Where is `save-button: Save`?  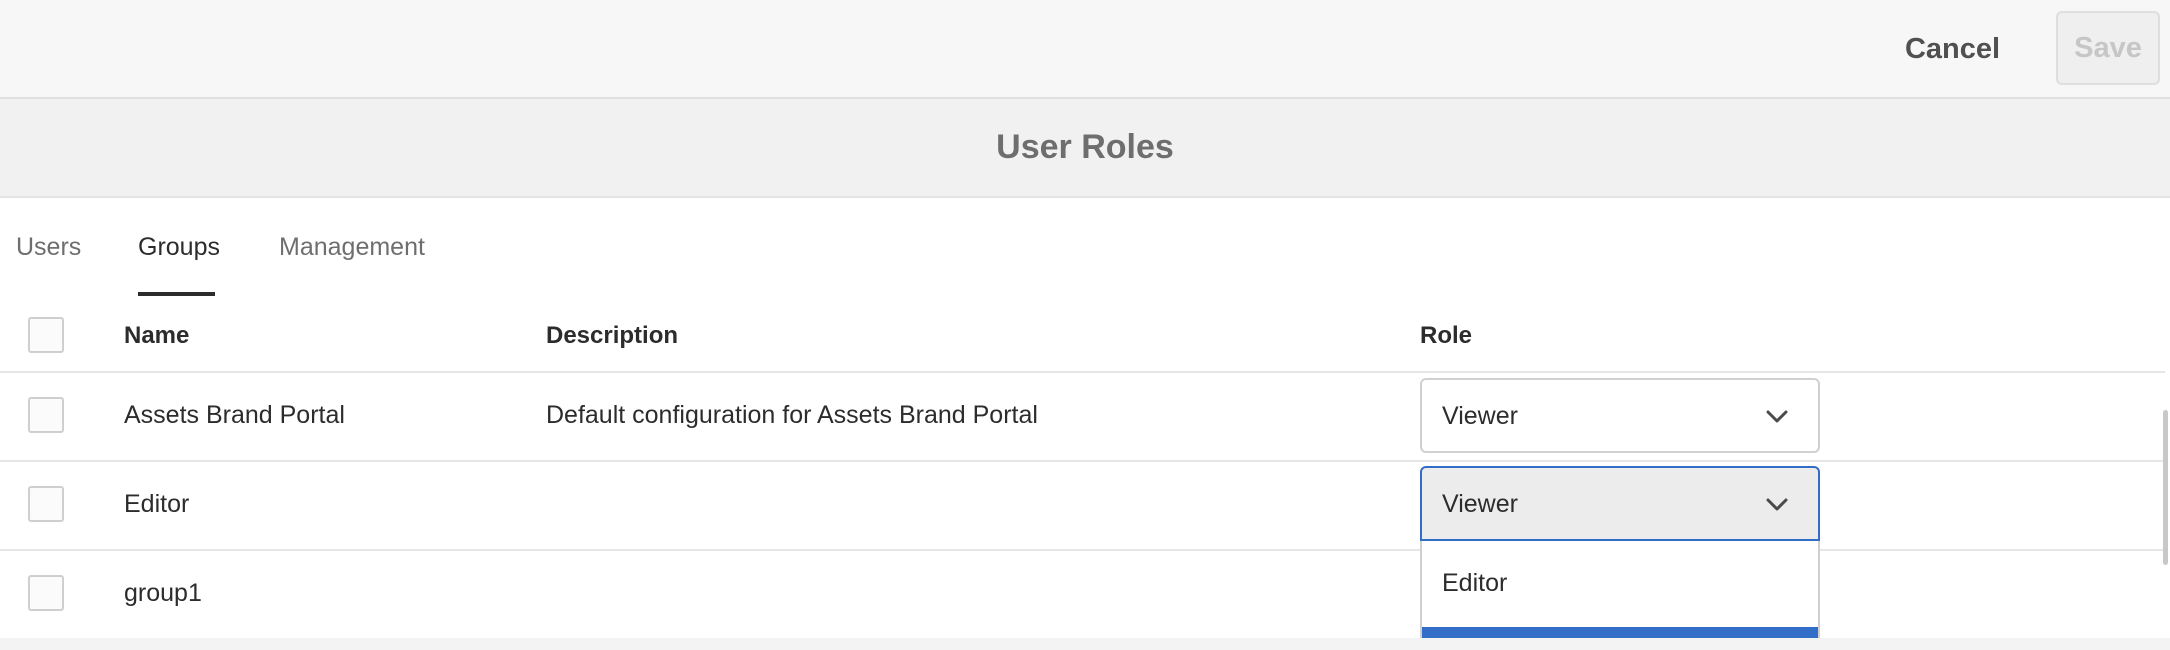 save-button: Save is located at coordinates (2108, 48).